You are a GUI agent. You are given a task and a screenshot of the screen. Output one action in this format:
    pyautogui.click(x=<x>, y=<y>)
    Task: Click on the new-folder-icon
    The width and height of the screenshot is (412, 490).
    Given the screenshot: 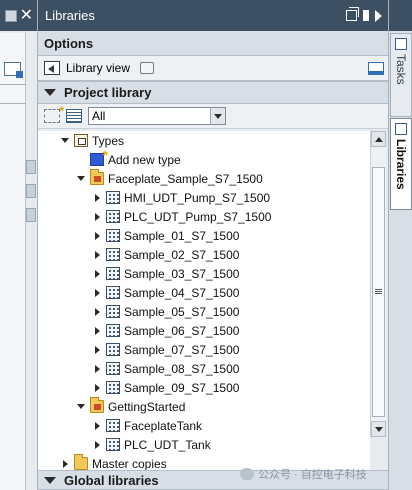 What is the action you would take?
    pyautogui.click(x=54, y=113)
    